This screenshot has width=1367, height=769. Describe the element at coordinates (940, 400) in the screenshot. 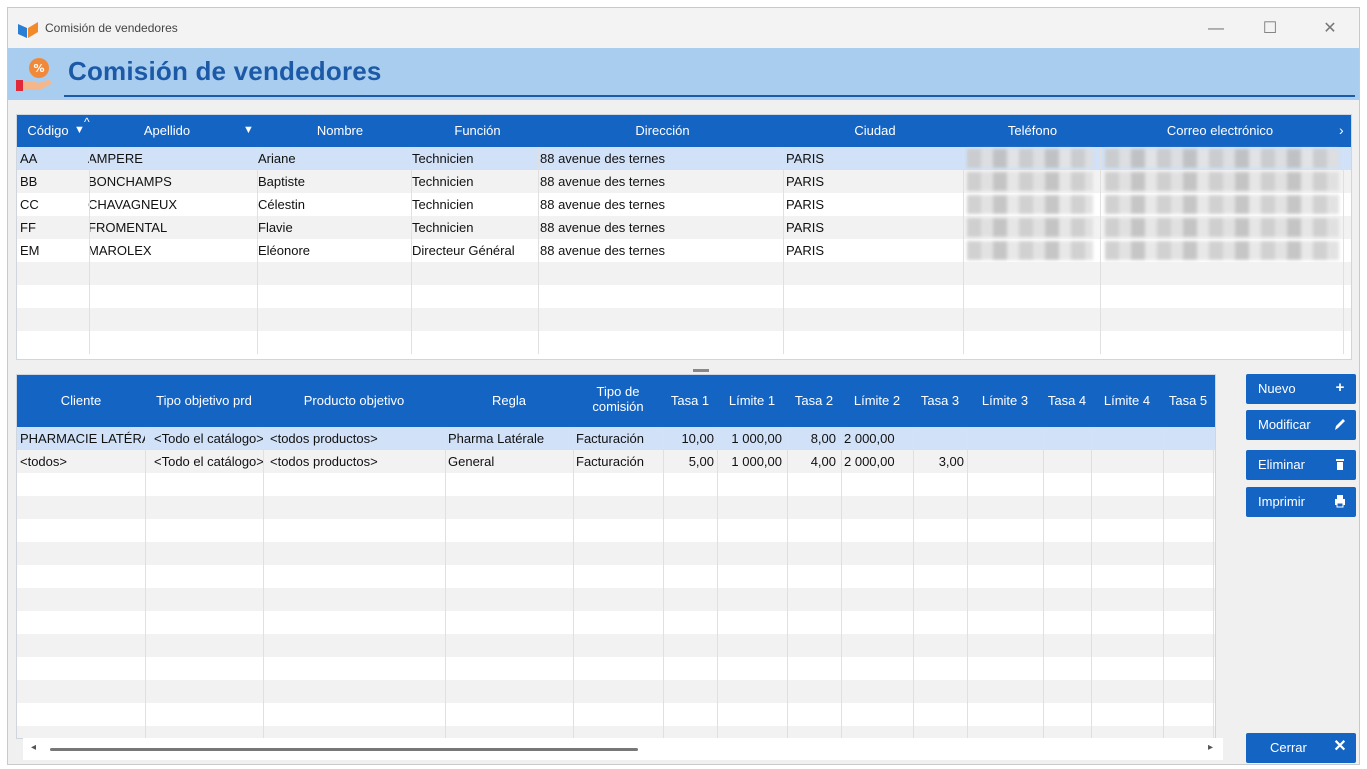

I see `col-header-tasa3: Tasa 3` at that location.